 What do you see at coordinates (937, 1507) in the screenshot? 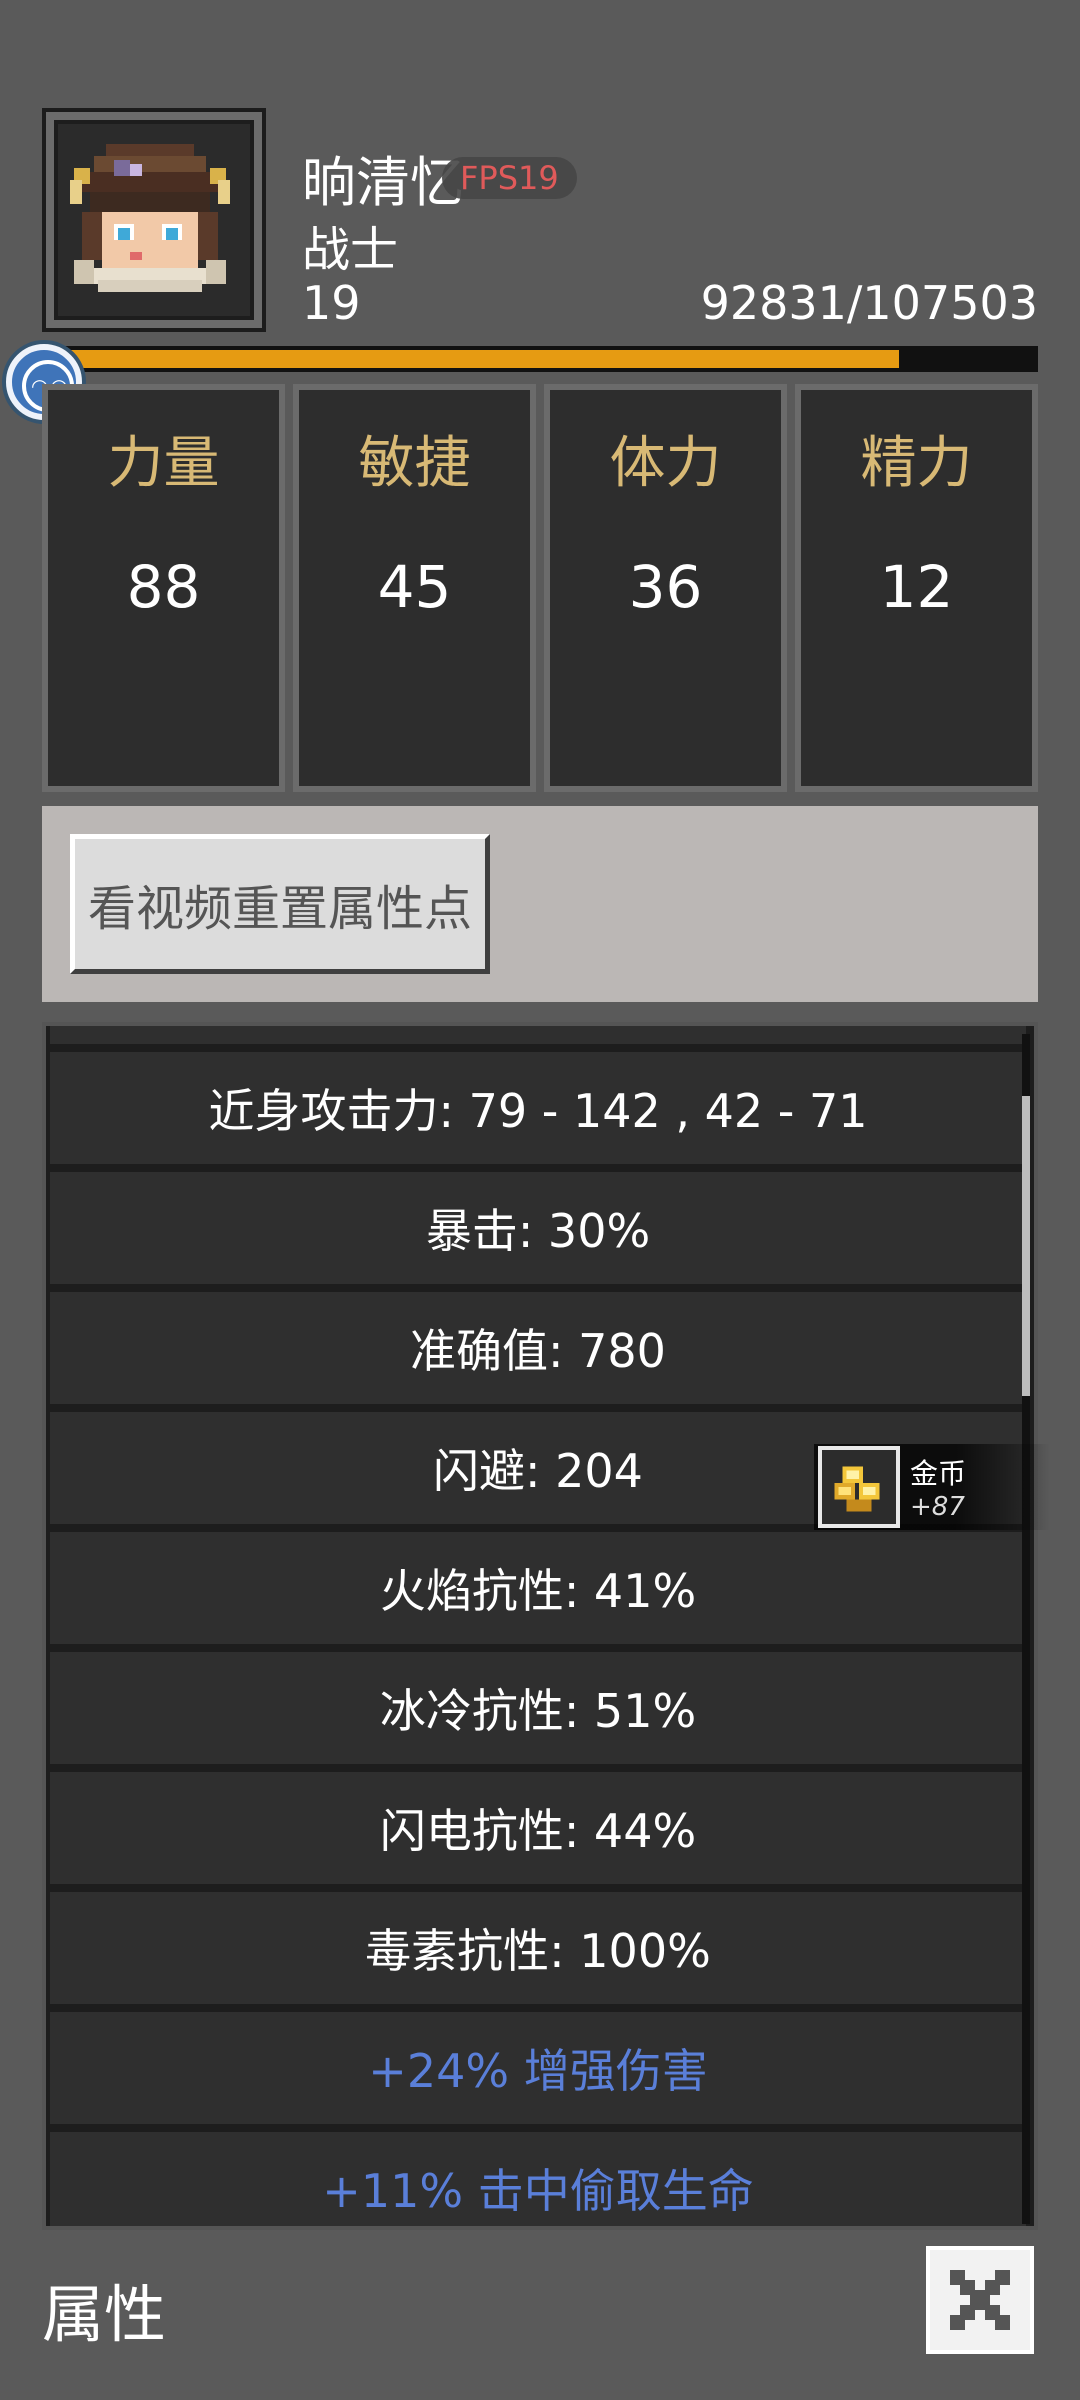
I see `toast-amount: +87` at bounding box center [937, 1507].